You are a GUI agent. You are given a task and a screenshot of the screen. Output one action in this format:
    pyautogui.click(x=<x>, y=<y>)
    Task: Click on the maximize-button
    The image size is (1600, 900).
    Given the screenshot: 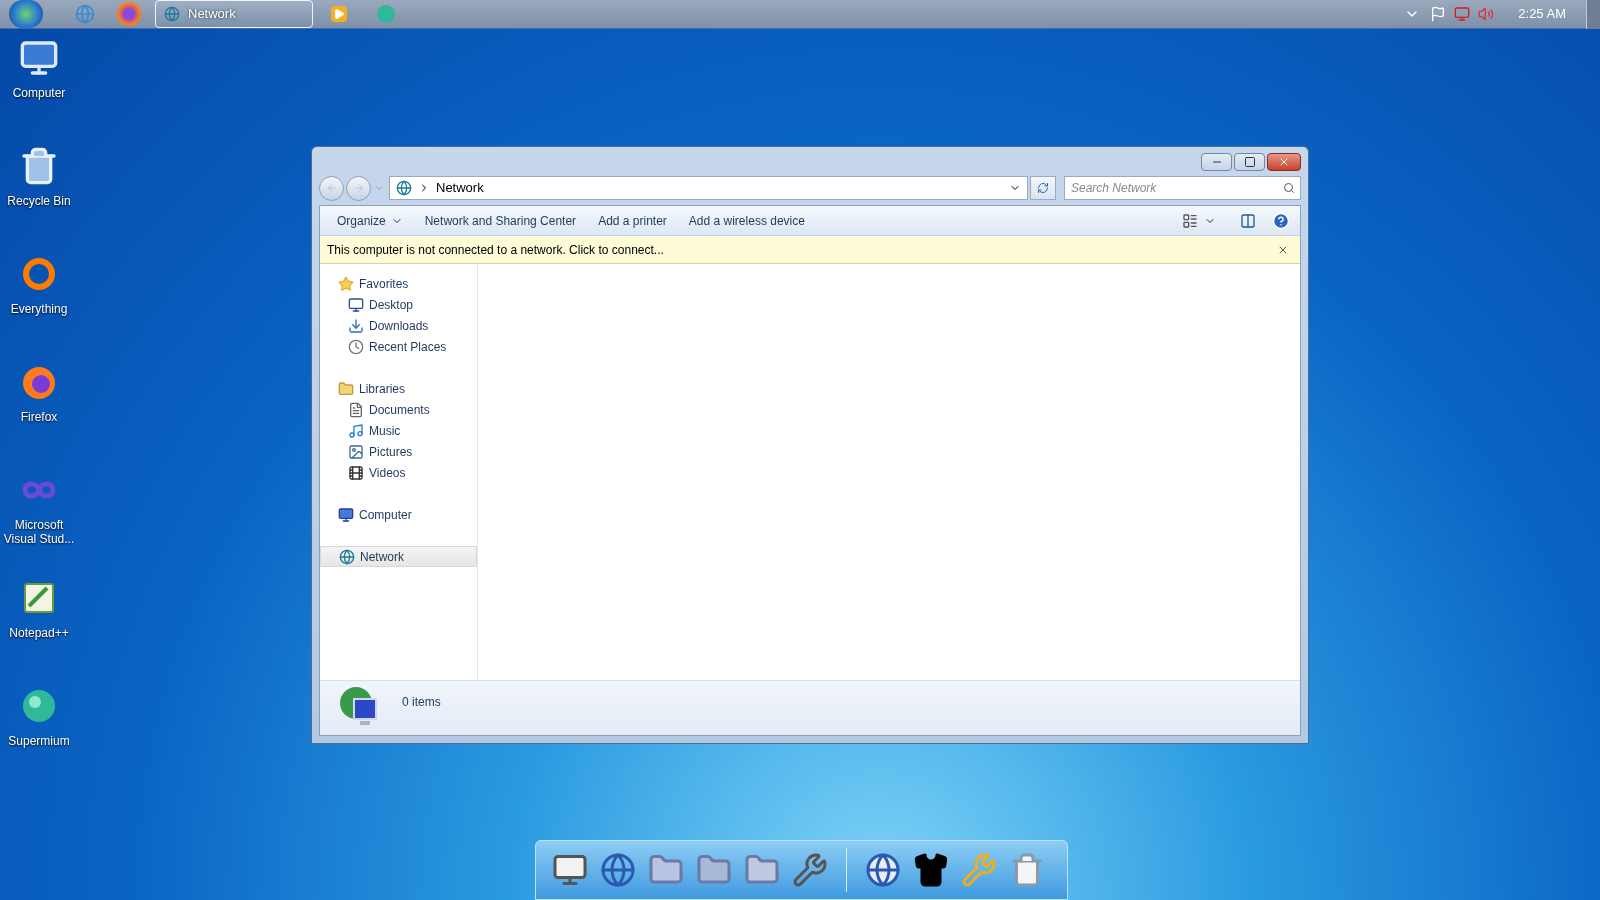 What is the action you would take?
    pyautogui.click(x=1249, y=162)
    